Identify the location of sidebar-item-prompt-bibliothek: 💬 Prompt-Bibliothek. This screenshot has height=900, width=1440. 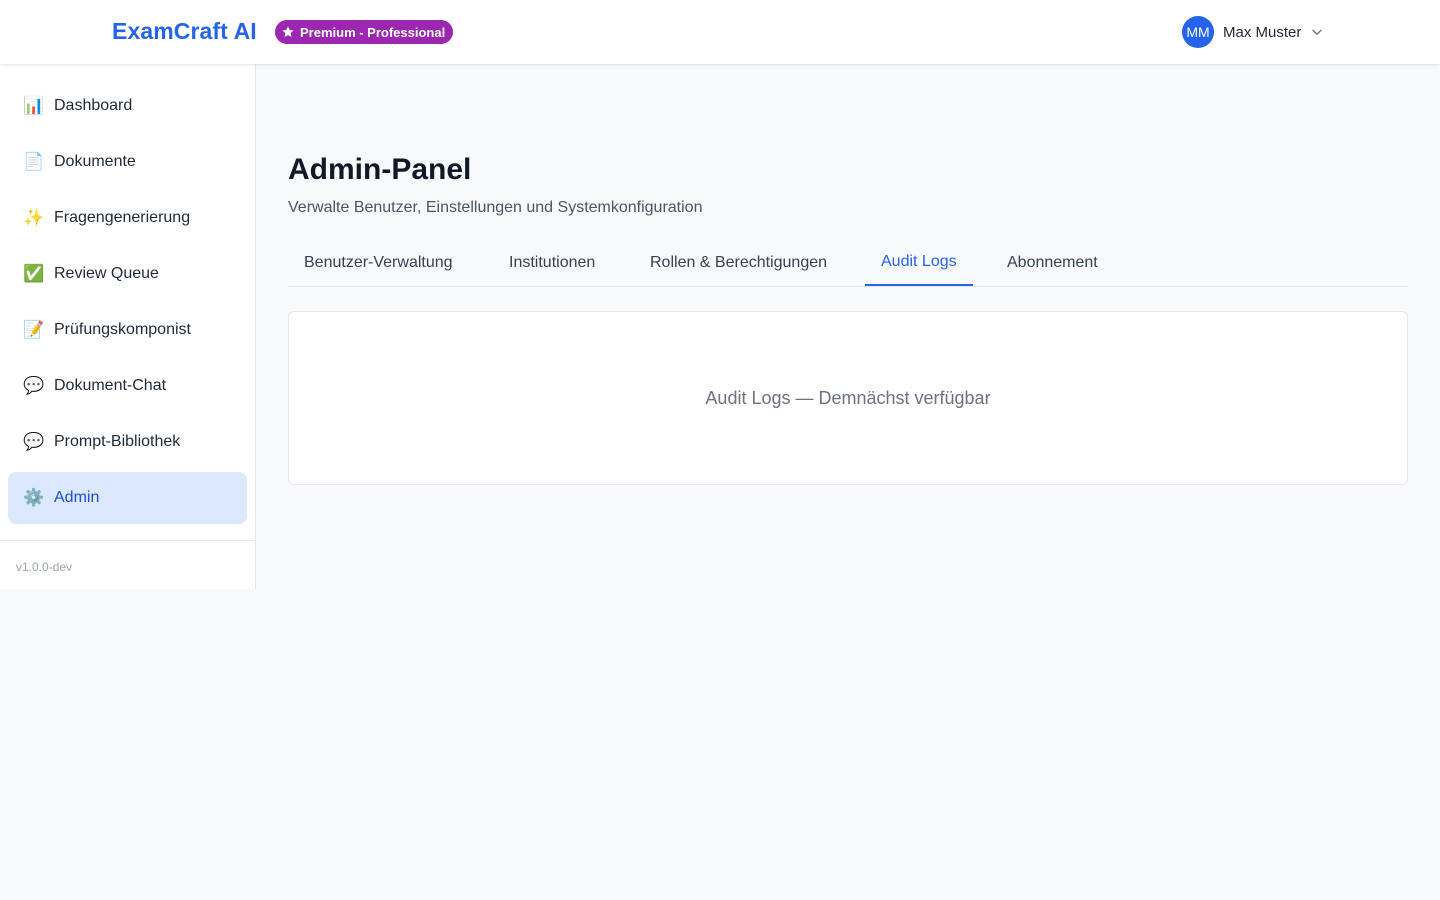
(127, 442).